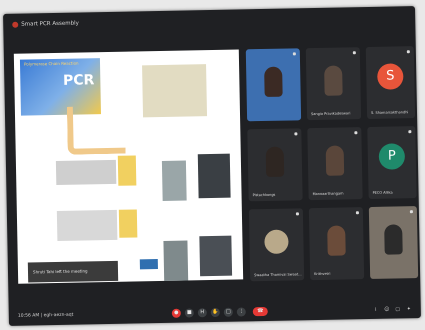 The height and width of the screenshot is (330, 425). What do you see at coordinates (15, 24) in the screenshot?
I see `recording-dot-icon` at bounding box center [15, 24].